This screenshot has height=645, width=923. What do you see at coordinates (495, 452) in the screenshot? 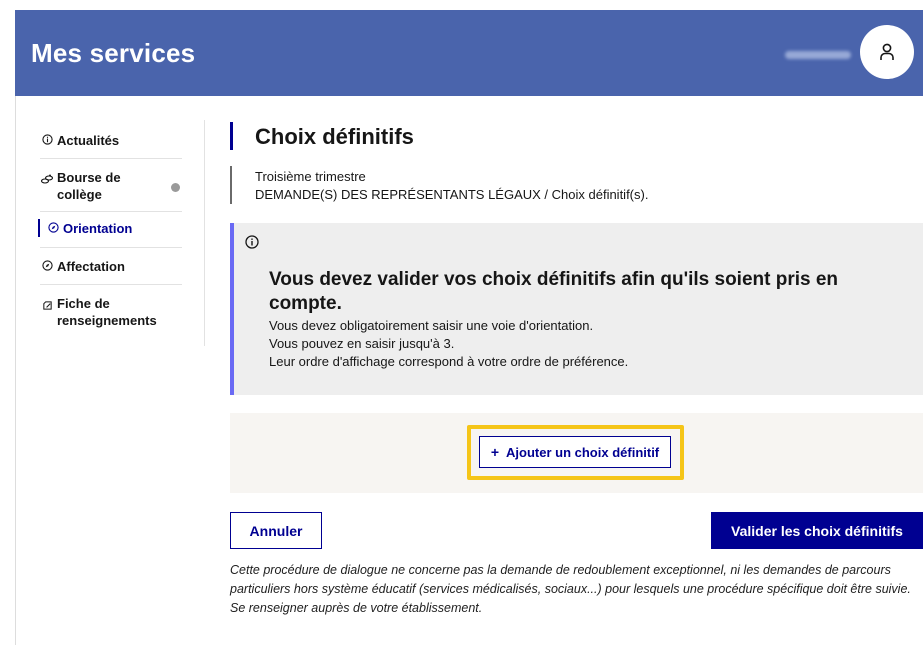
I see `plus-icon: +` at bounding box center [495, 452].